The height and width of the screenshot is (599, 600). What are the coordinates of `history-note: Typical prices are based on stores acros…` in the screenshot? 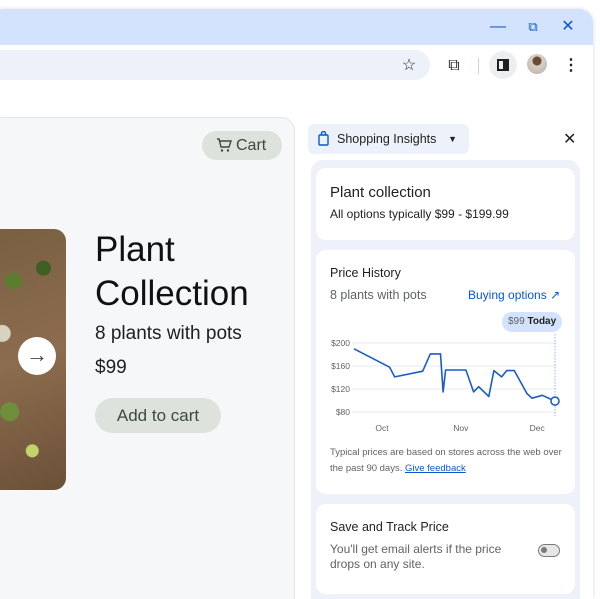 It's located at (448, 461).